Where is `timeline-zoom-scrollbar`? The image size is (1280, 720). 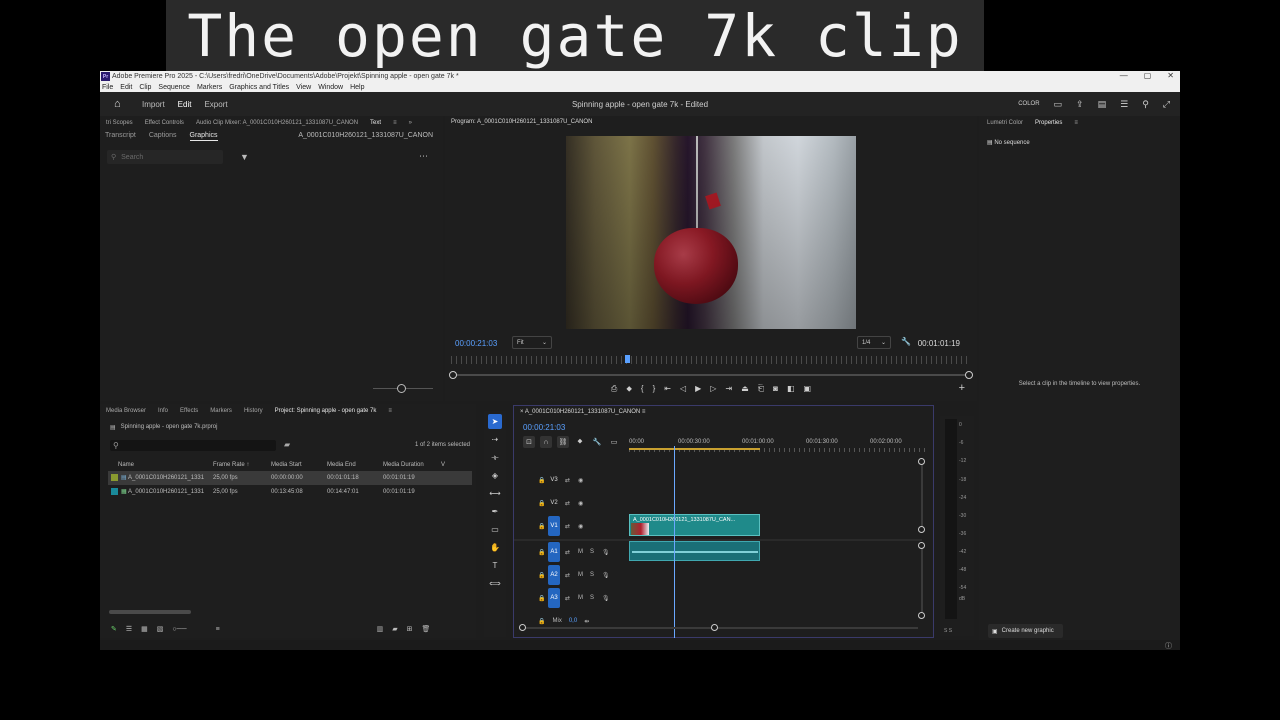 timeline-zoom-scrollbar is located at coordinates (720, 628).